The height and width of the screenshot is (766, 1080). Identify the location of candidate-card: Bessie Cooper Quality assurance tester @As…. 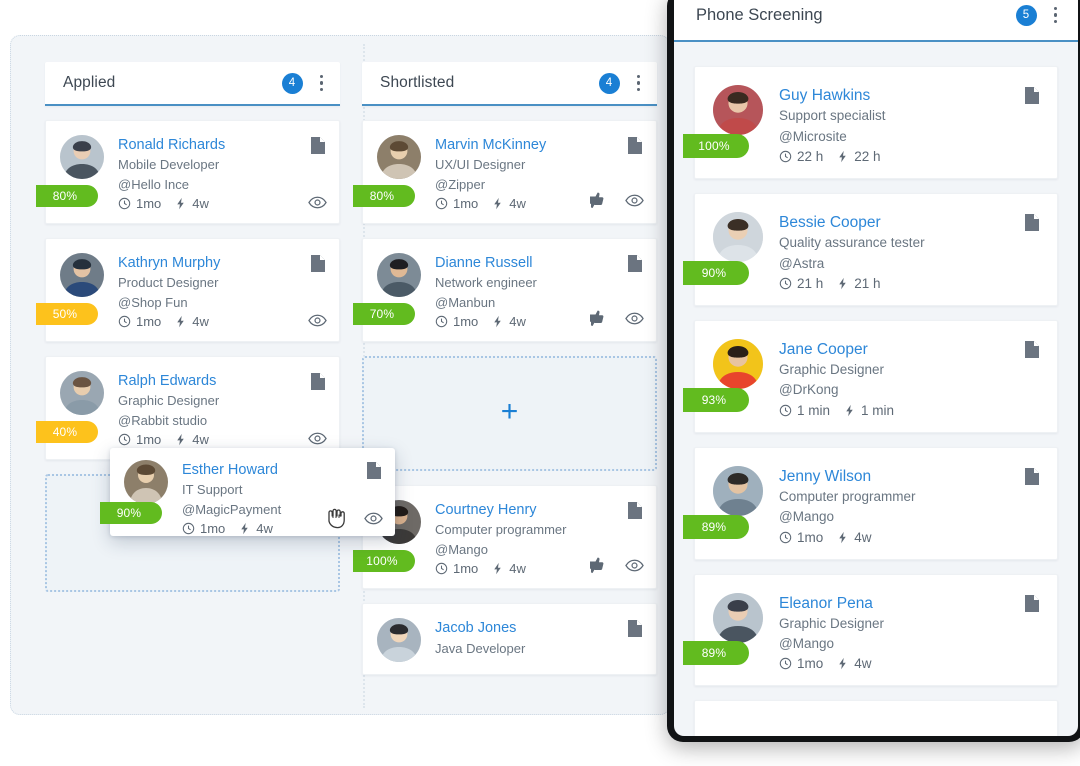
(870, 249).